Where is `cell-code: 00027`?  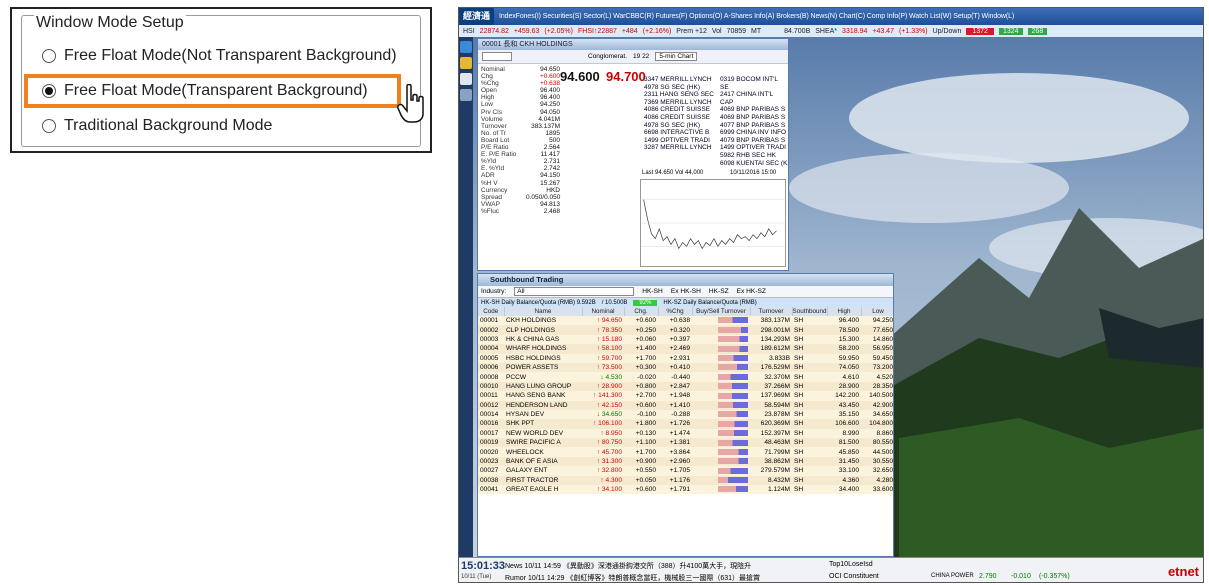 cell-code: 00027 is located at coordinates (491, 471).